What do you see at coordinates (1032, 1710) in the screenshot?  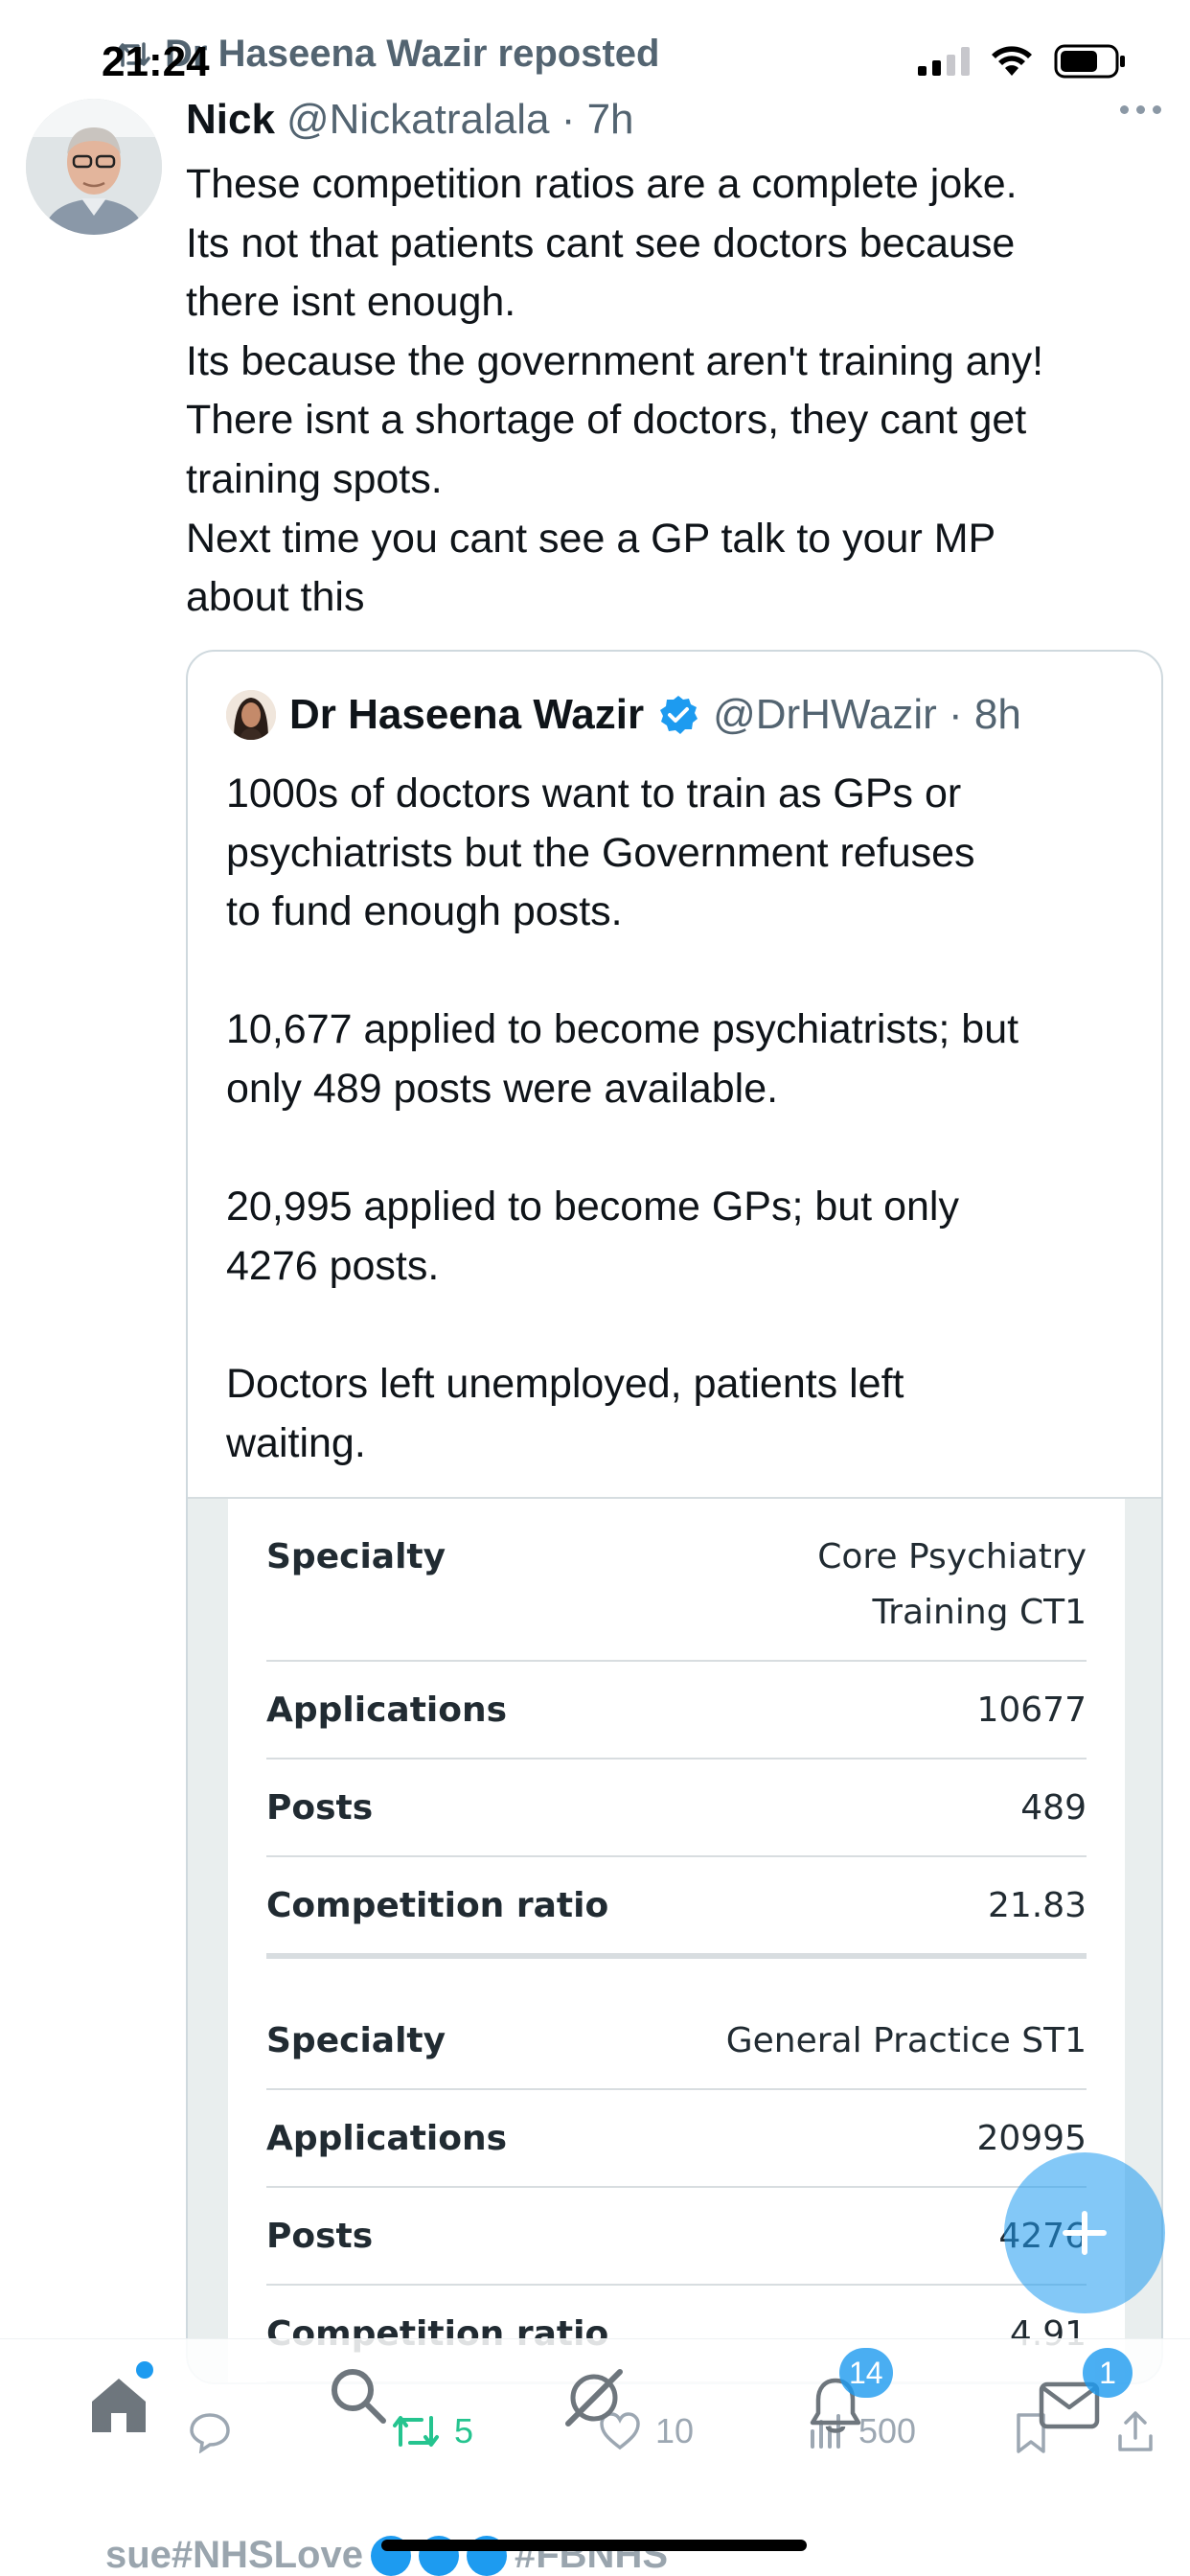 I see `table-value: 10677` at bounding box center [1032, 1710].